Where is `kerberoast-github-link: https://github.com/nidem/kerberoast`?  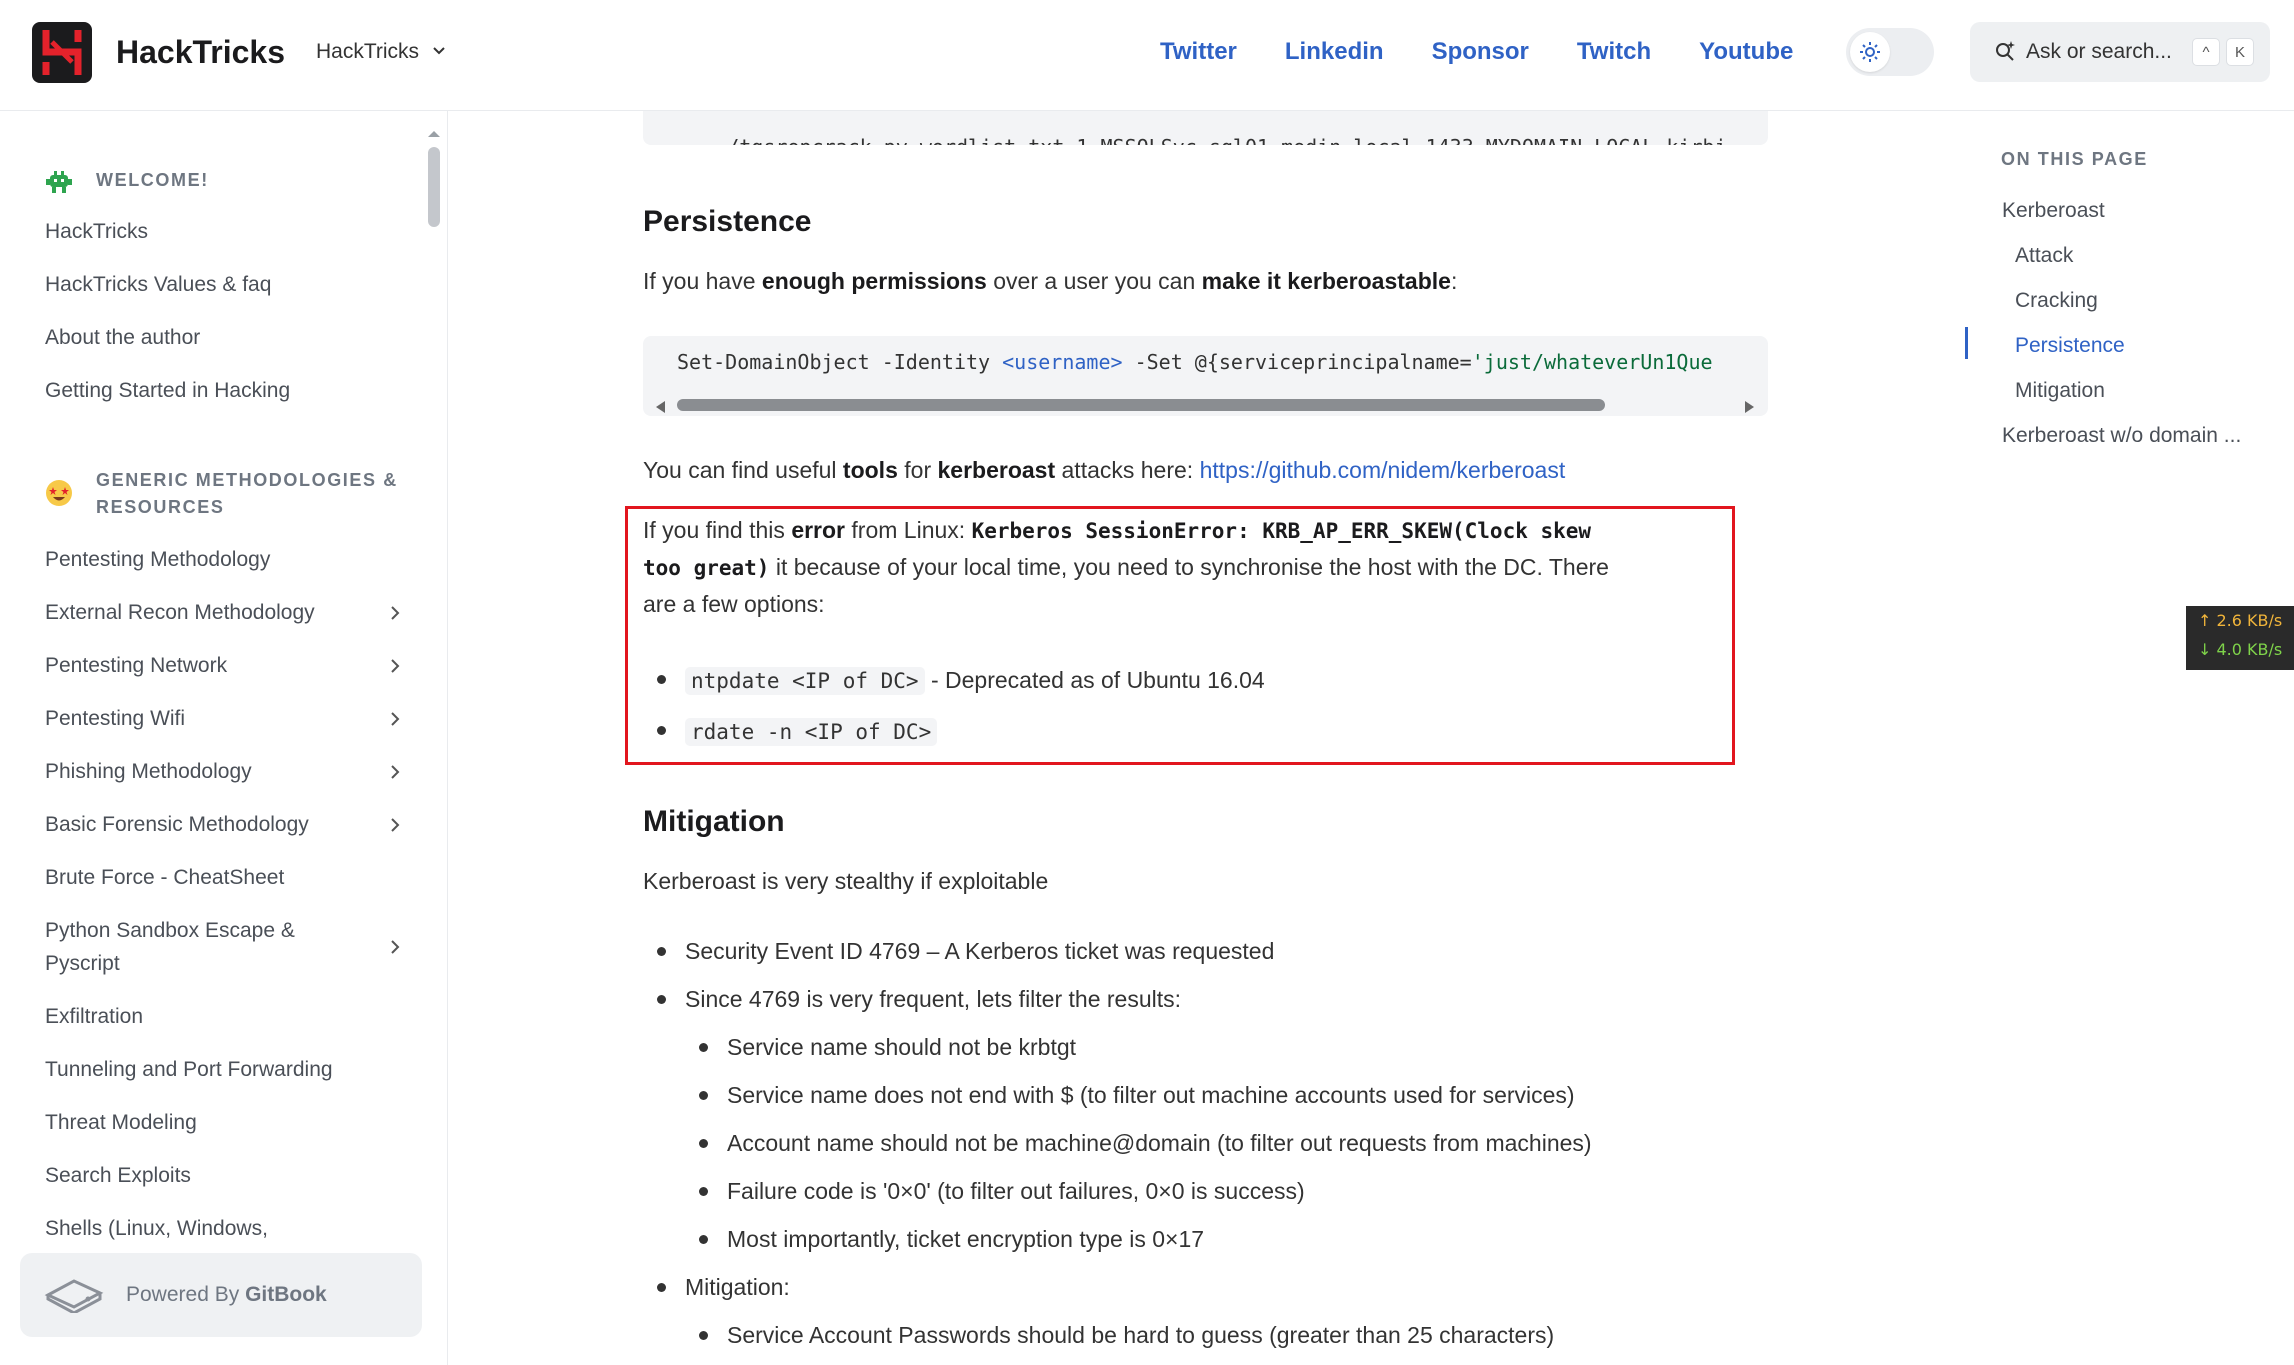
kerberoast-github-link: https://github.com/nidem/kerberoast is located at coordinates (1383, 470).